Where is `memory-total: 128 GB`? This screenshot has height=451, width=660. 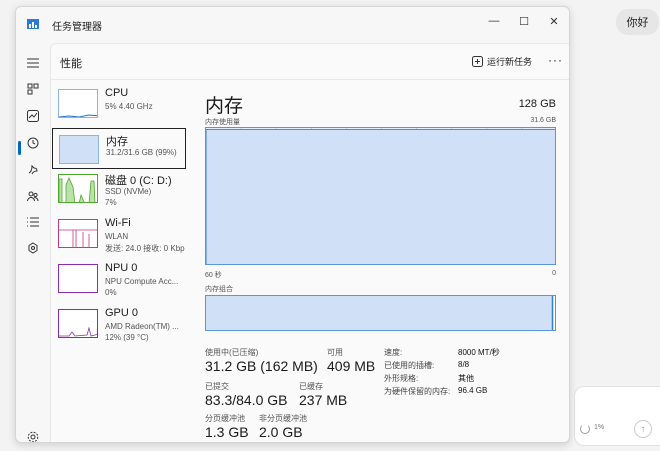
memory-total: 128 GB is located at coordinates (537, 104).